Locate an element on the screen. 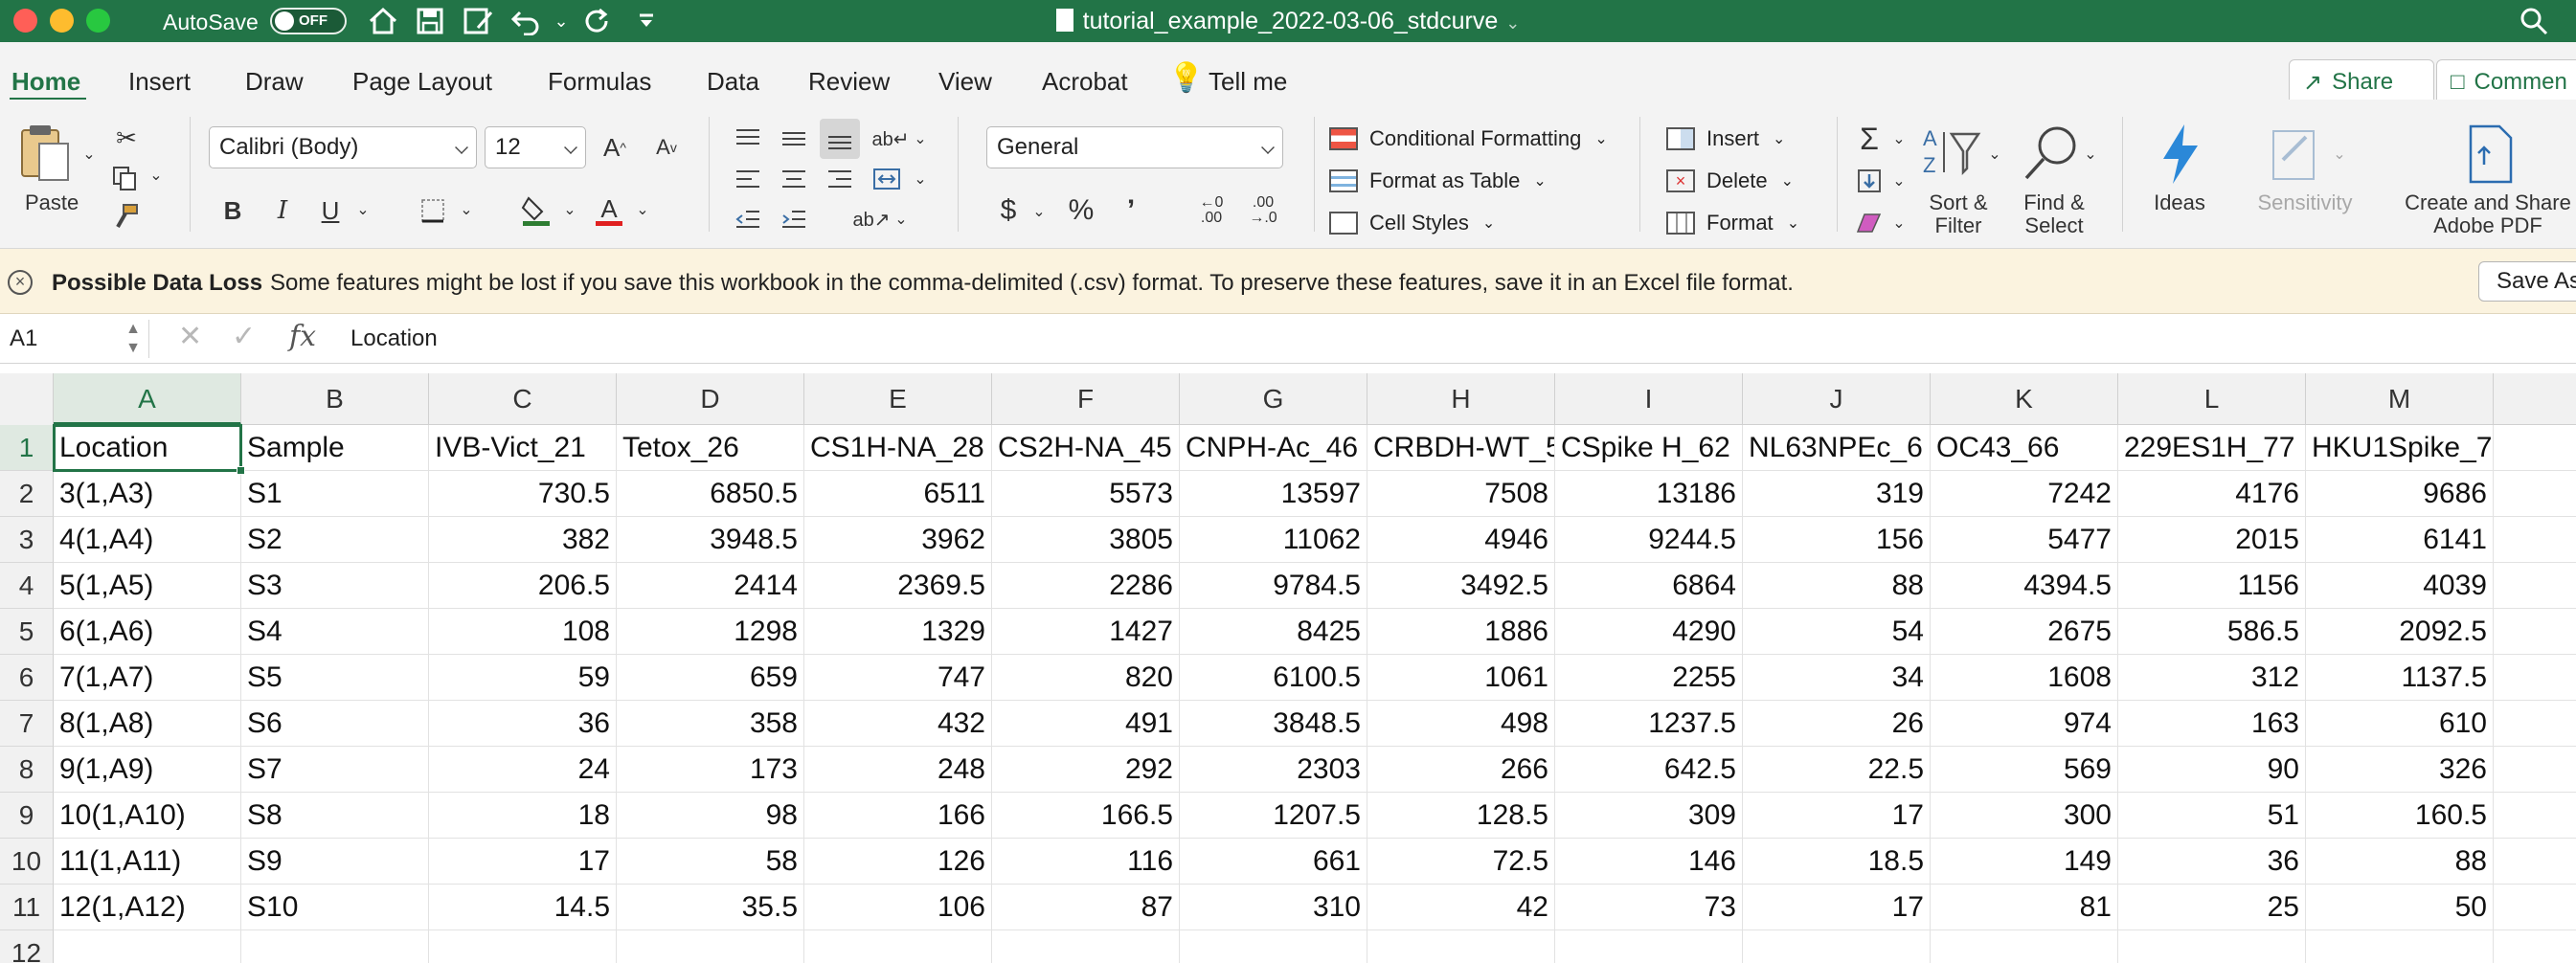 This screenshot has height=963, width=2576. cell-i7: 1237.5 is located at coordinates (1649, 724).